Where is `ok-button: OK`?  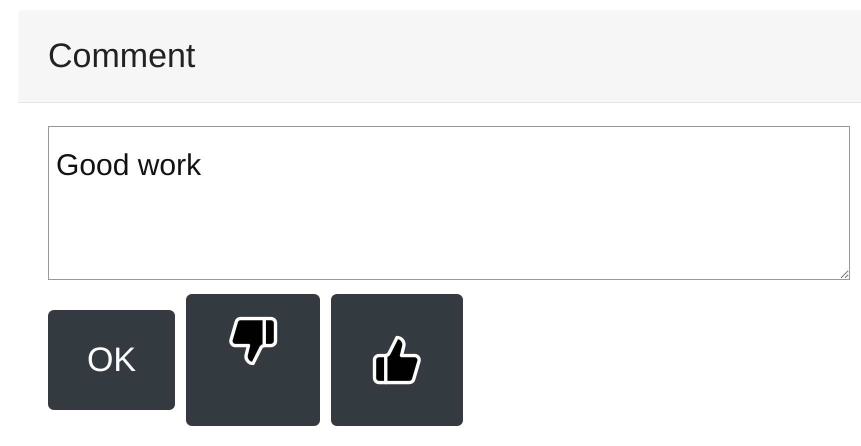
ok-button: OK is located at coordinates (111, 360).